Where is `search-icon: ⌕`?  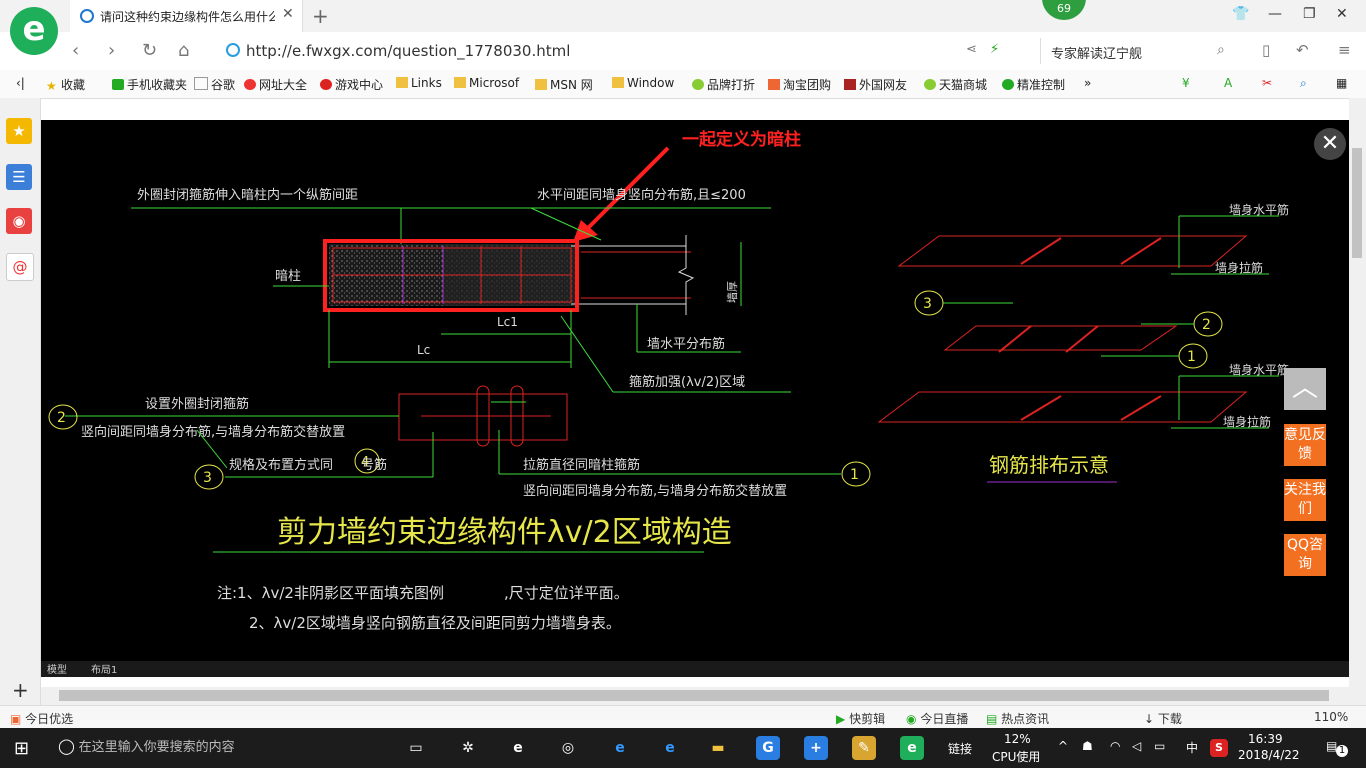
search-icon: ⌕ is located at coordinates (1221, 50).